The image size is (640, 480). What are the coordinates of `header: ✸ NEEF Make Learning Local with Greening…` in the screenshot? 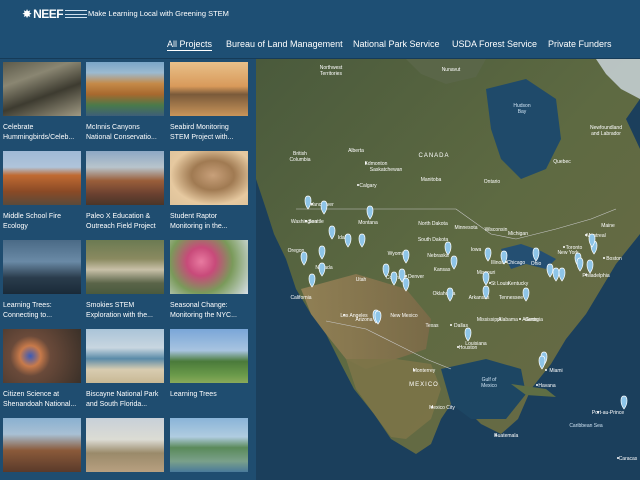 It's located at (320, 29).